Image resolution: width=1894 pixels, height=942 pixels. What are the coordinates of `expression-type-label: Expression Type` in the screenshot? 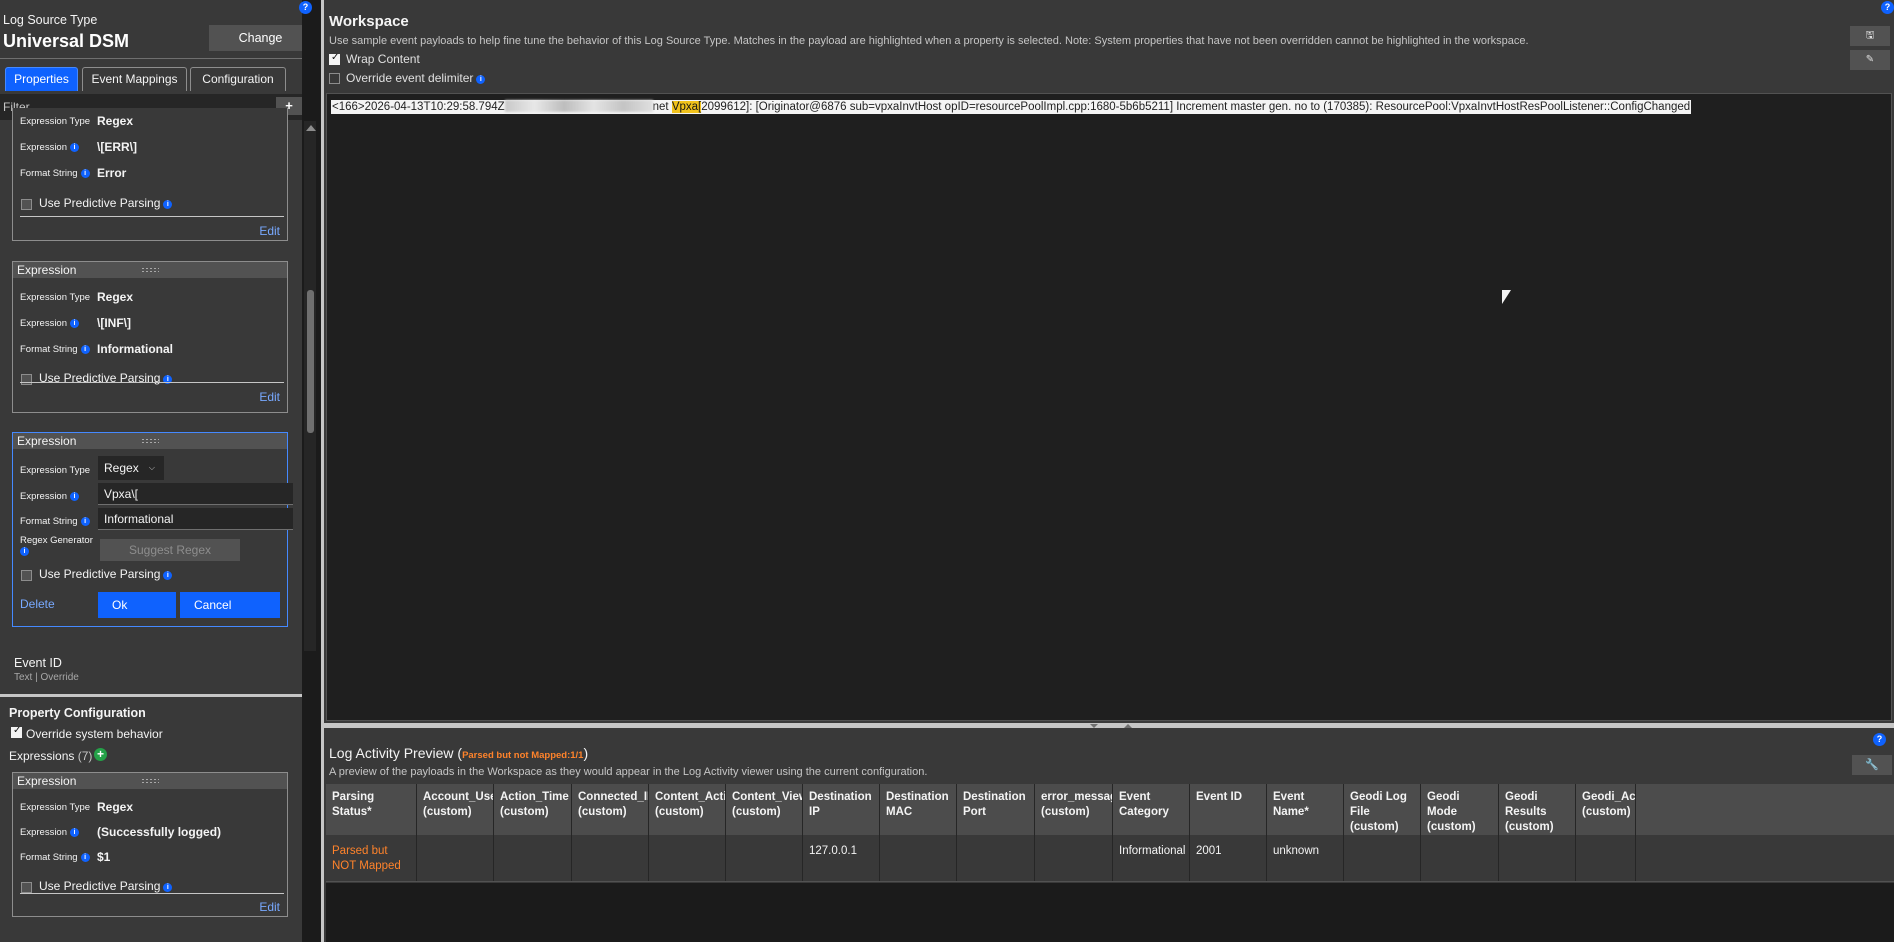 It's located at (55, 470).